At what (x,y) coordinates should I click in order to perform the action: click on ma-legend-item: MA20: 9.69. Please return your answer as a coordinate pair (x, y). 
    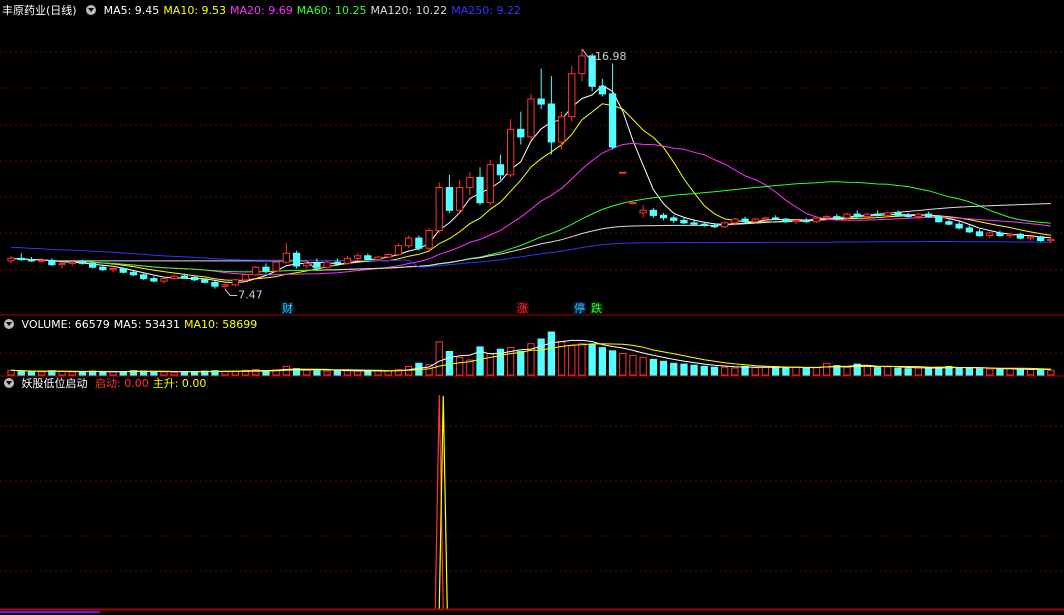
    Looking at the image, I should click on (261, 10).